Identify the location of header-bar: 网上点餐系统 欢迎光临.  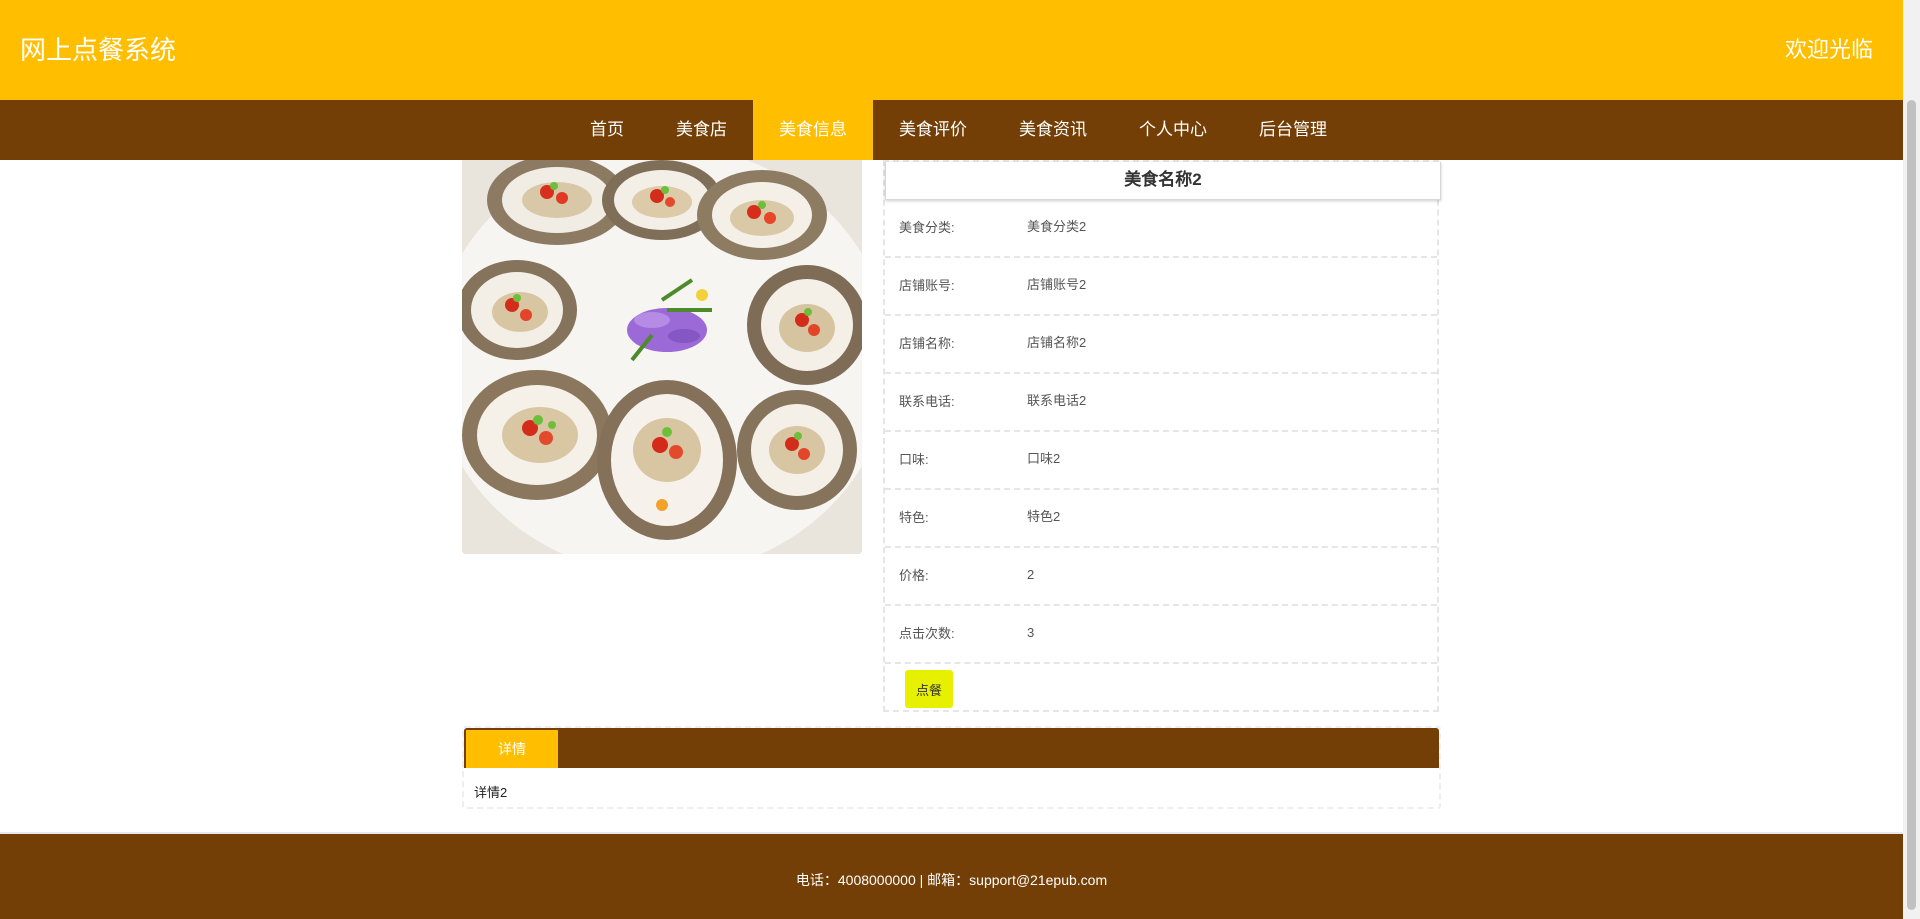
(951, 50).